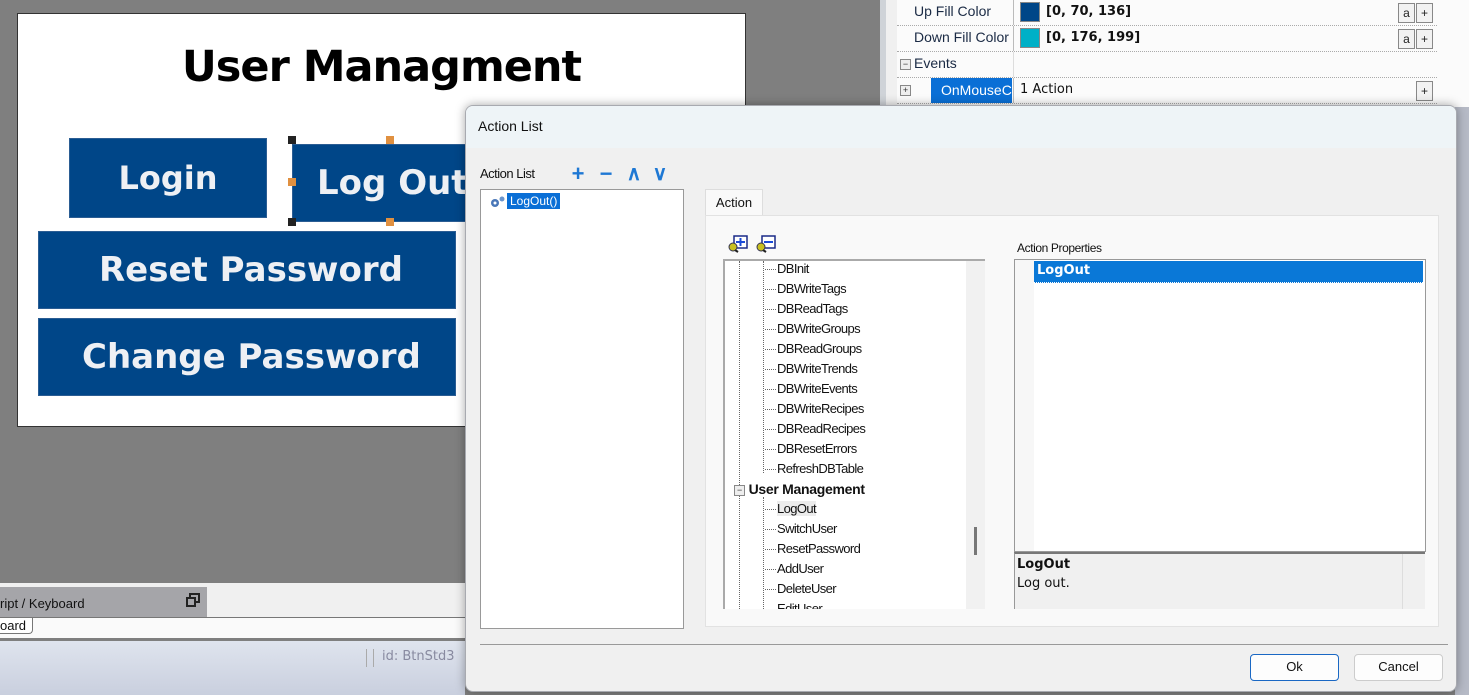 Image resolution: width=1469 pixels, height=695 pixels. What do you see at coordinates (660, 174) in the screenshot?
I see `move-down-icon: ∨` at bounding box center [660, 174].